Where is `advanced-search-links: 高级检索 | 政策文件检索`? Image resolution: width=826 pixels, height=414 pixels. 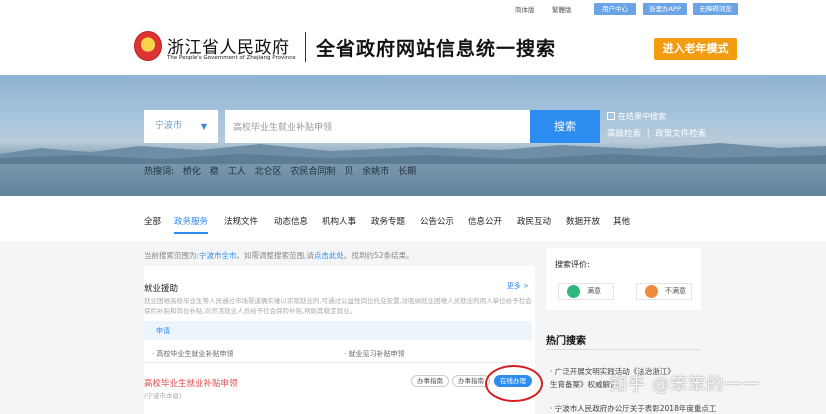 advanced-search-links: 高级检索 | 政策文件检索 is located at coordinates (656, 133).